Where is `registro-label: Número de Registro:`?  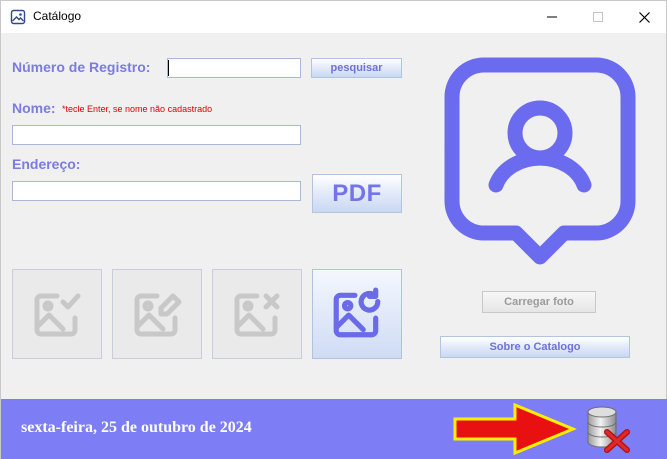
registro-label: Número de Registro: is located at coordinates (81, 67).